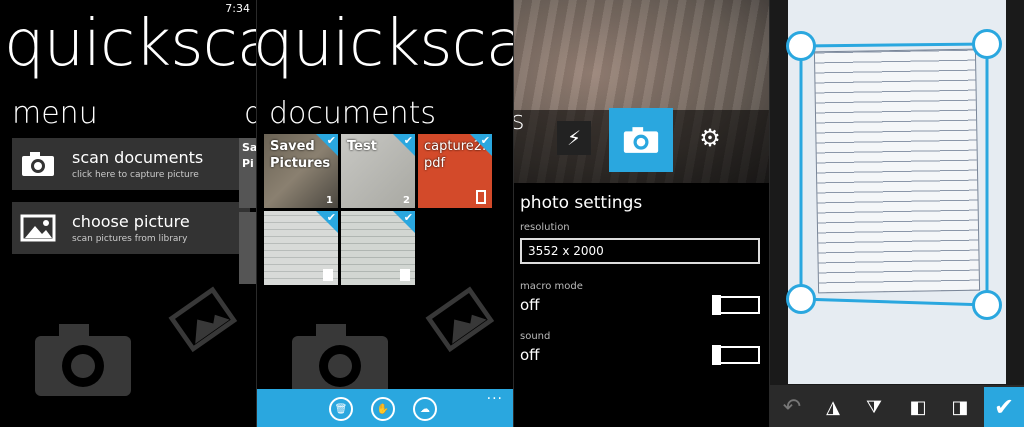 This screenshot has width=1024, height=427. What do you see at coordinates (987, 305) in the screenshot?
I see `crop-handle-bottom-right` at bounding box center [987, 305].